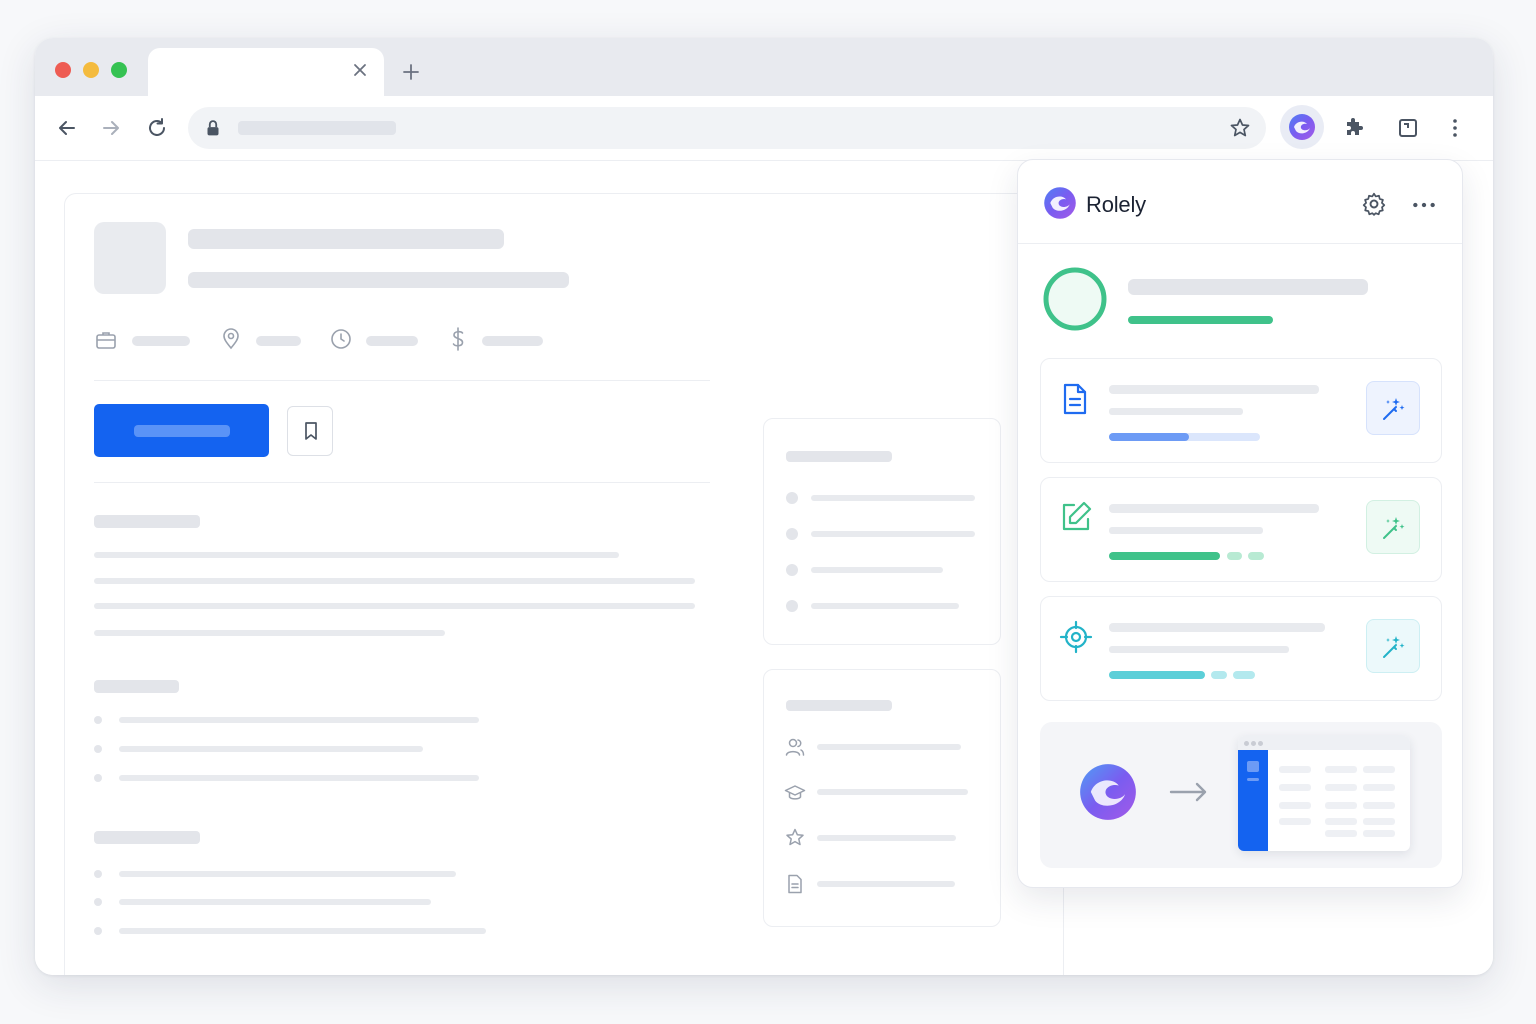 The width and height of the screenshot is (1536, 1024). What do you see at coordinates (1253, 779) in the screenshot?
I see `mini-panel-line` at bounding box center [1253, 779].